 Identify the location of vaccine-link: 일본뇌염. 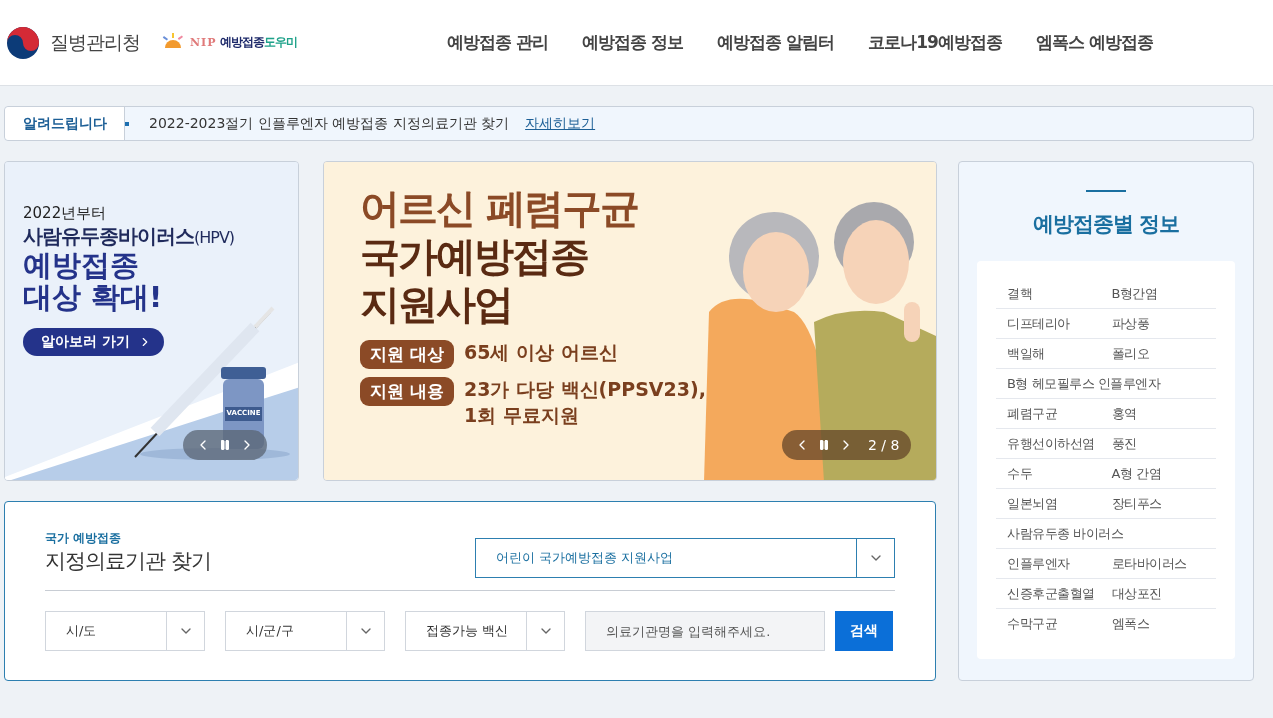
(1059, 503).